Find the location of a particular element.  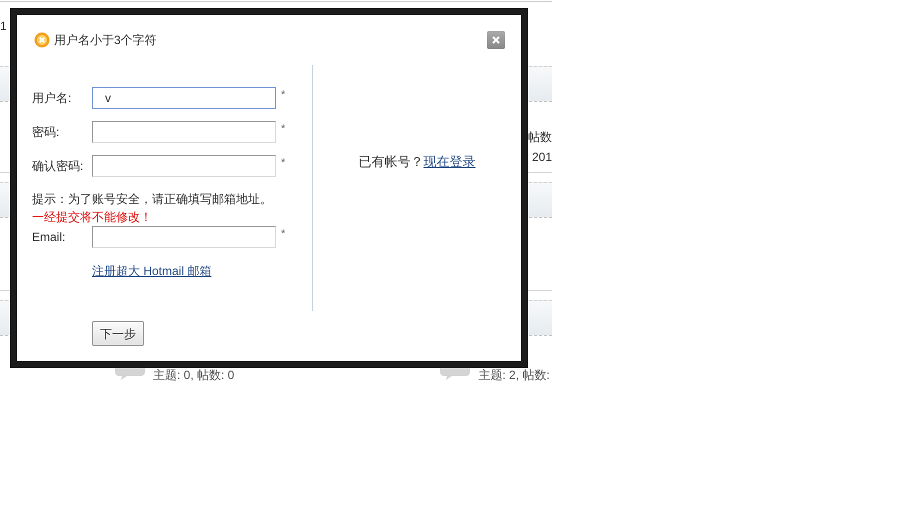

close-icon is located at coordinates (496, 40).